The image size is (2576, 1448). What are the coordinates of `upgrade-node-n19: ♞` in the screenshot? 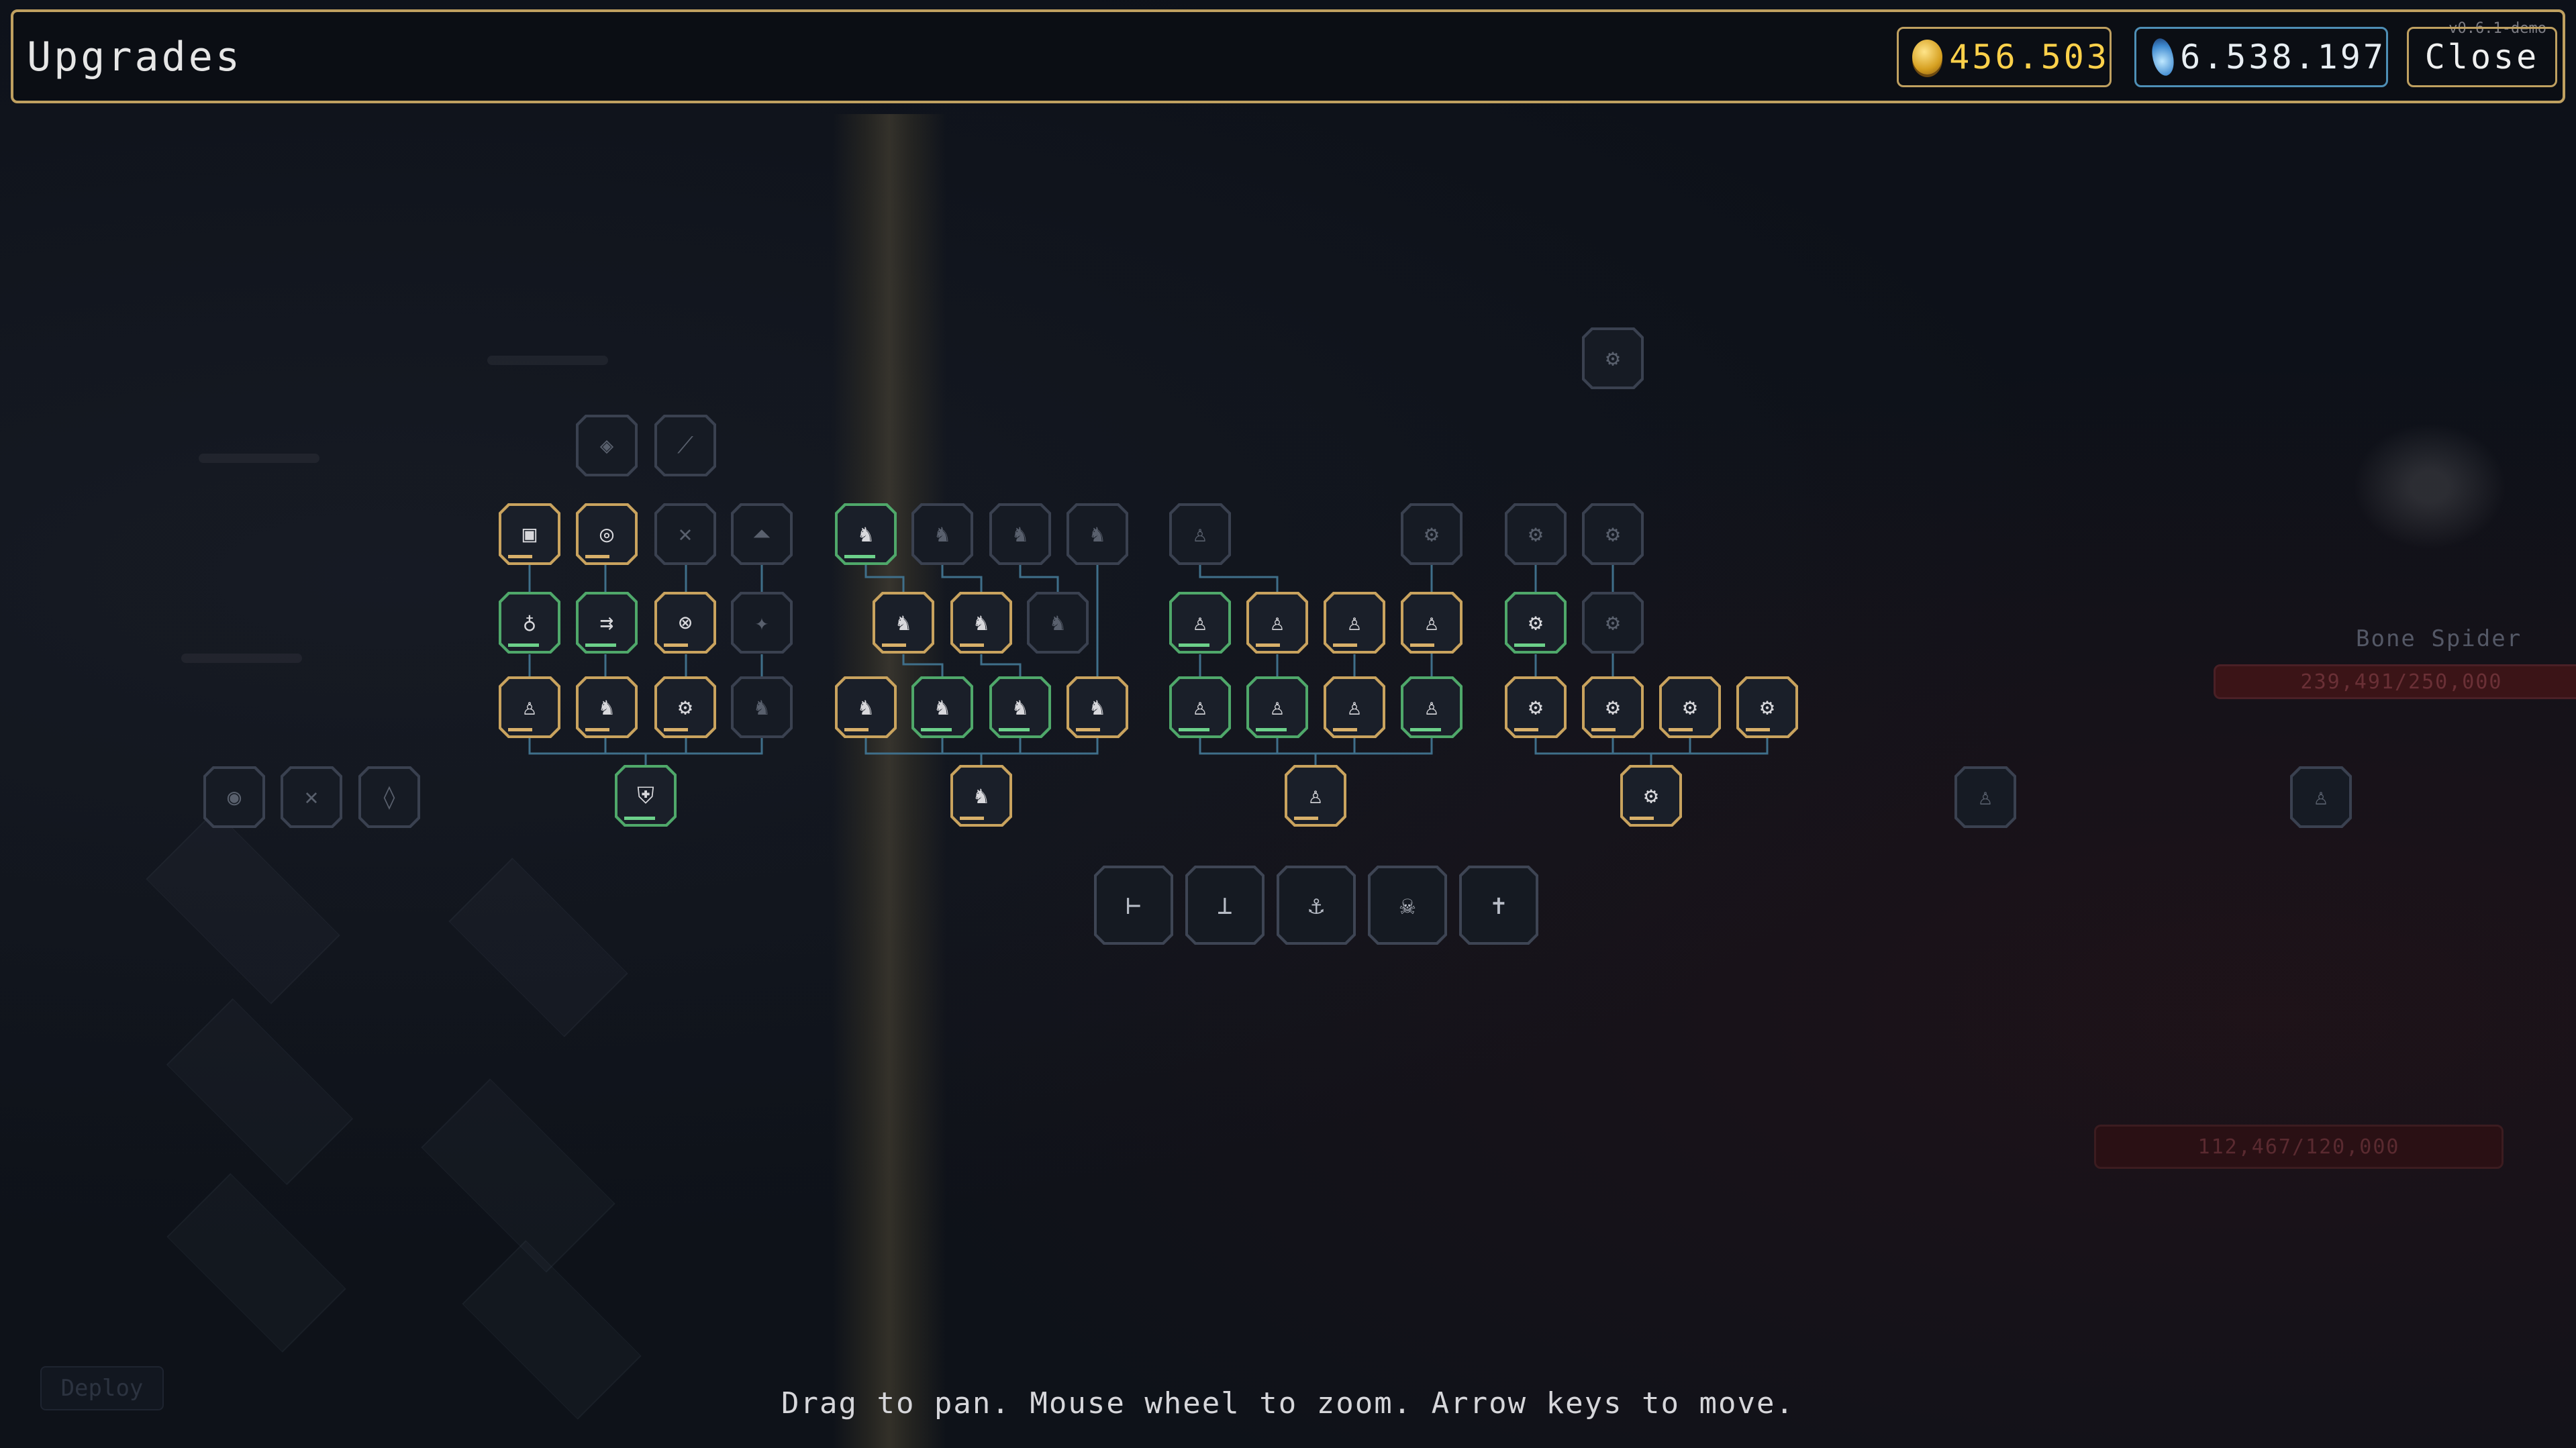 It's located at (1097, 534).